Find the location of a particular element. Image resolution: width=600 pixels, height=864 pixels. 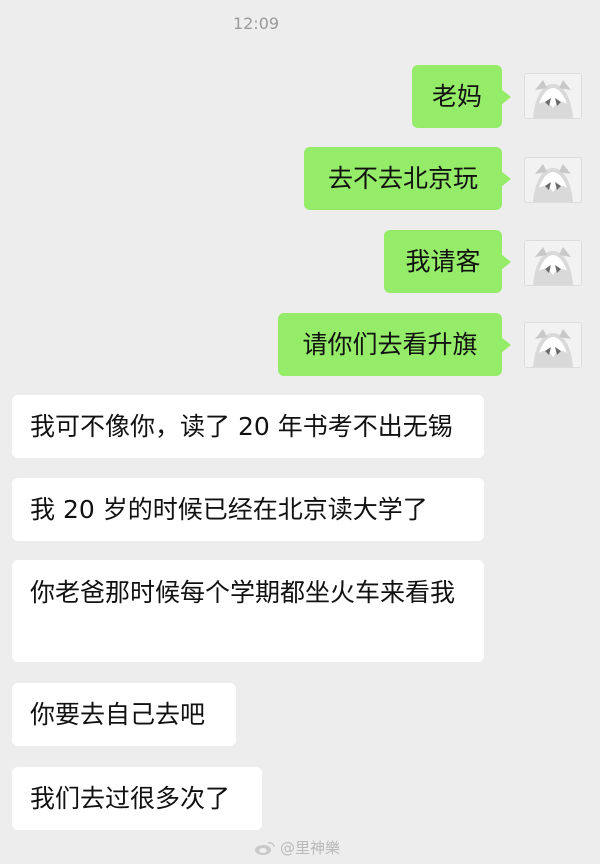

message-bubble-sent: 我请客 is located at coordinates (447, 261).